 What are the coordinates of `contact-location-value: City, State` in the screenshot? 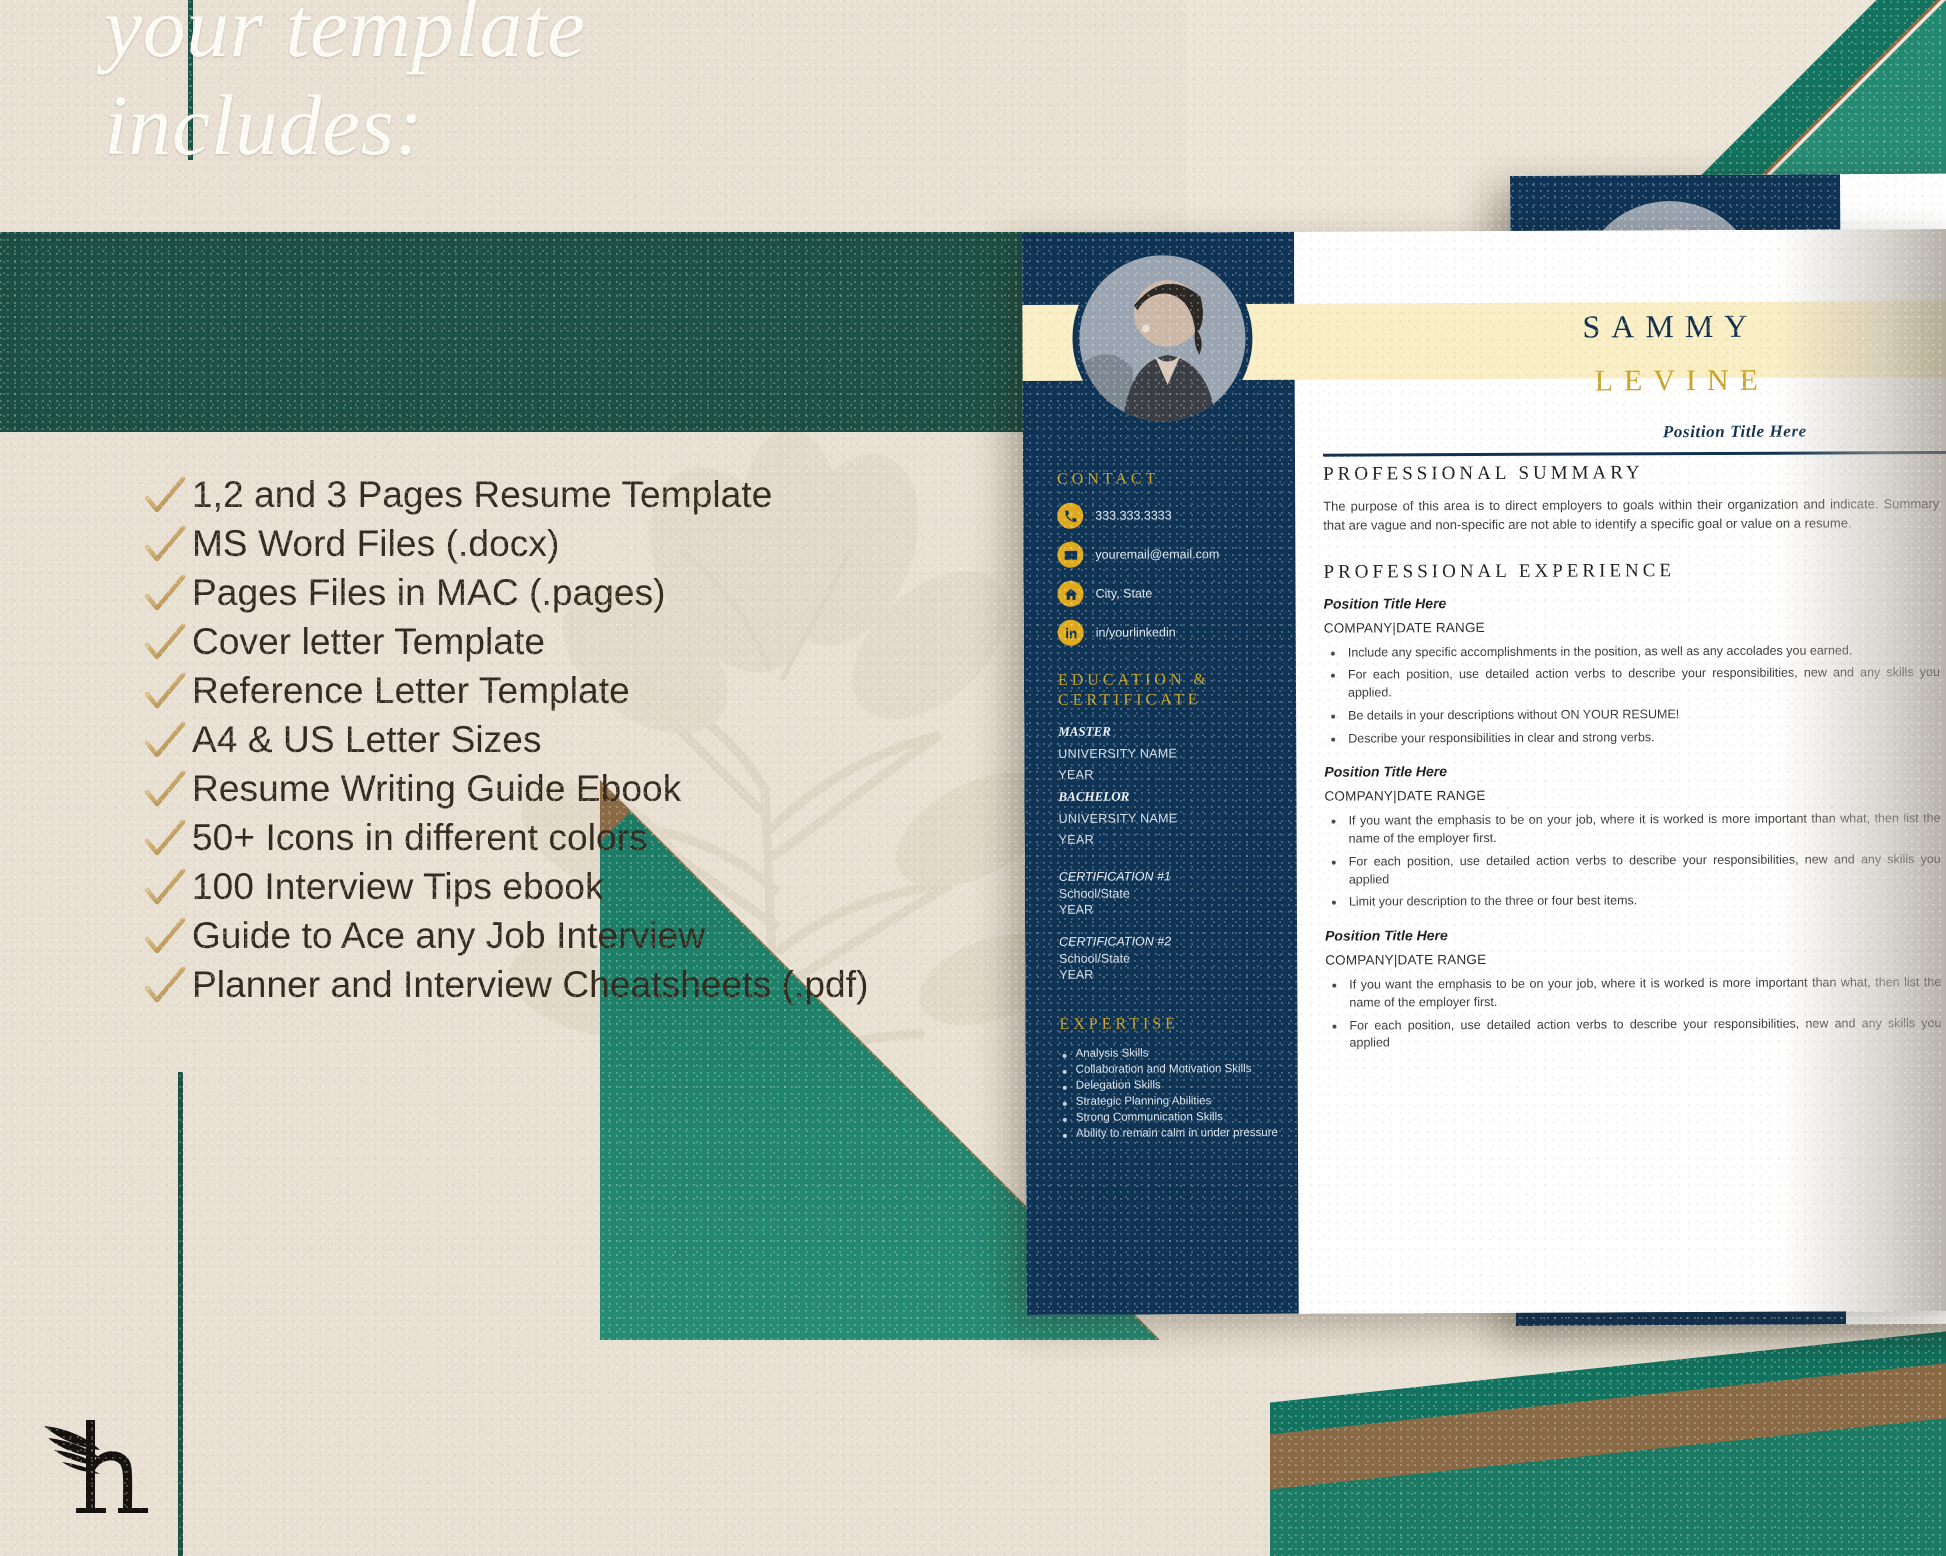 It's located at (1124, 593).